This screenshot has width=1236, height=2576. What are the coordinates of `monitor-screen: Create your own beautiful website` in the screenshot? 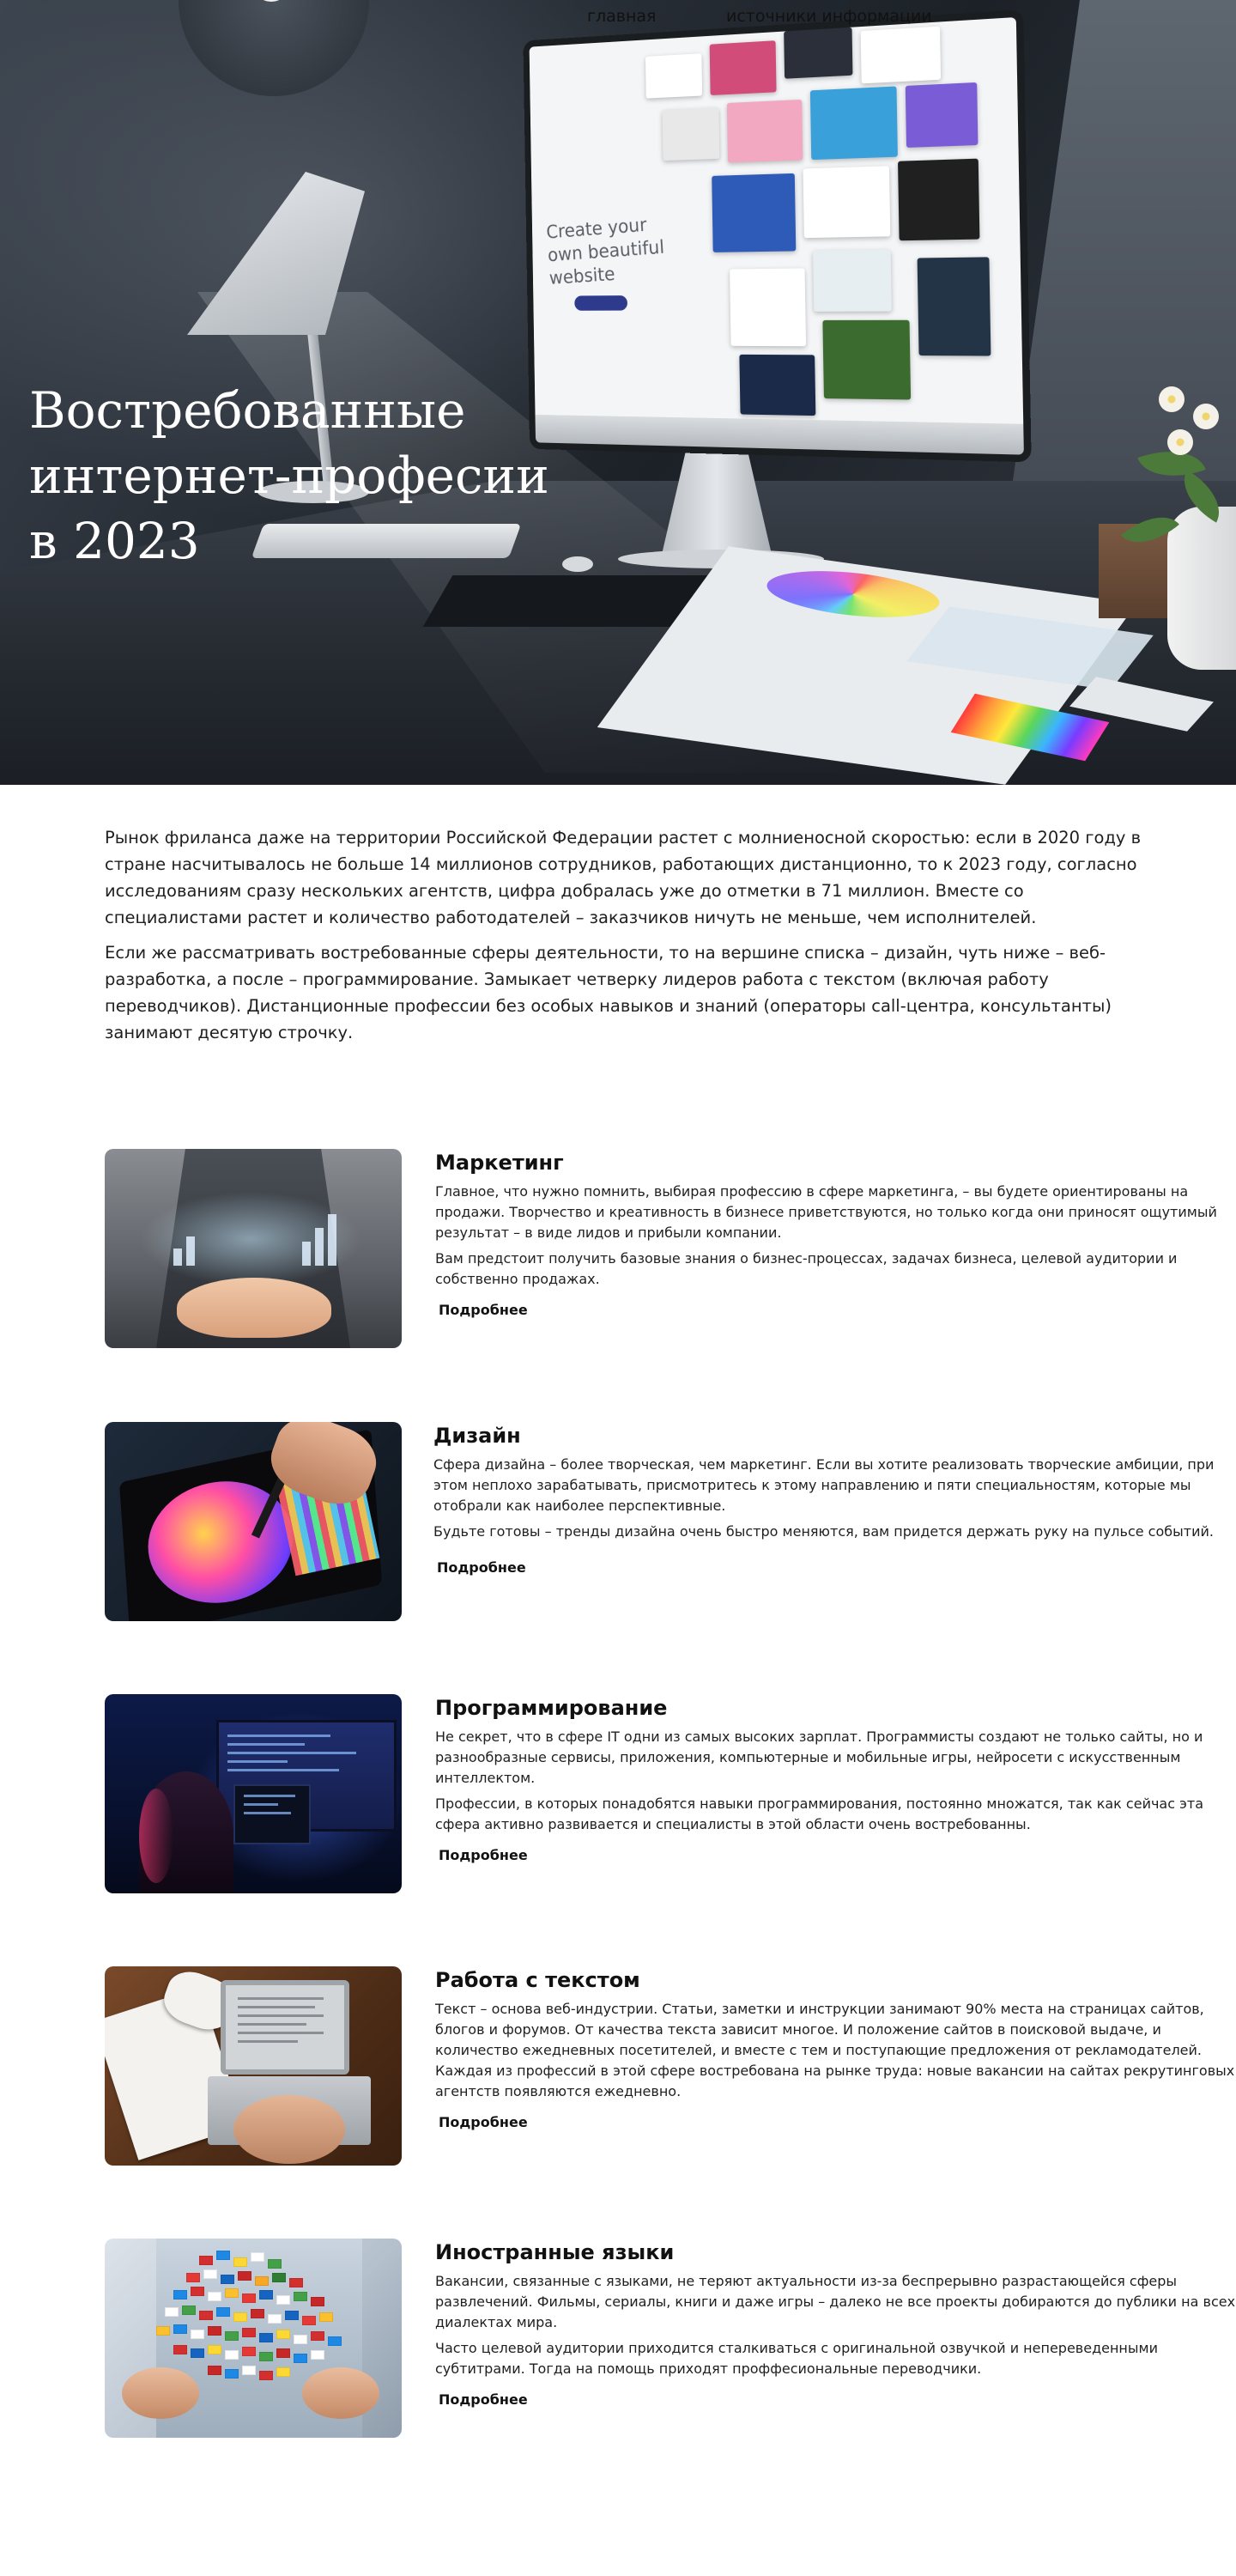 It's located at (776, 220).